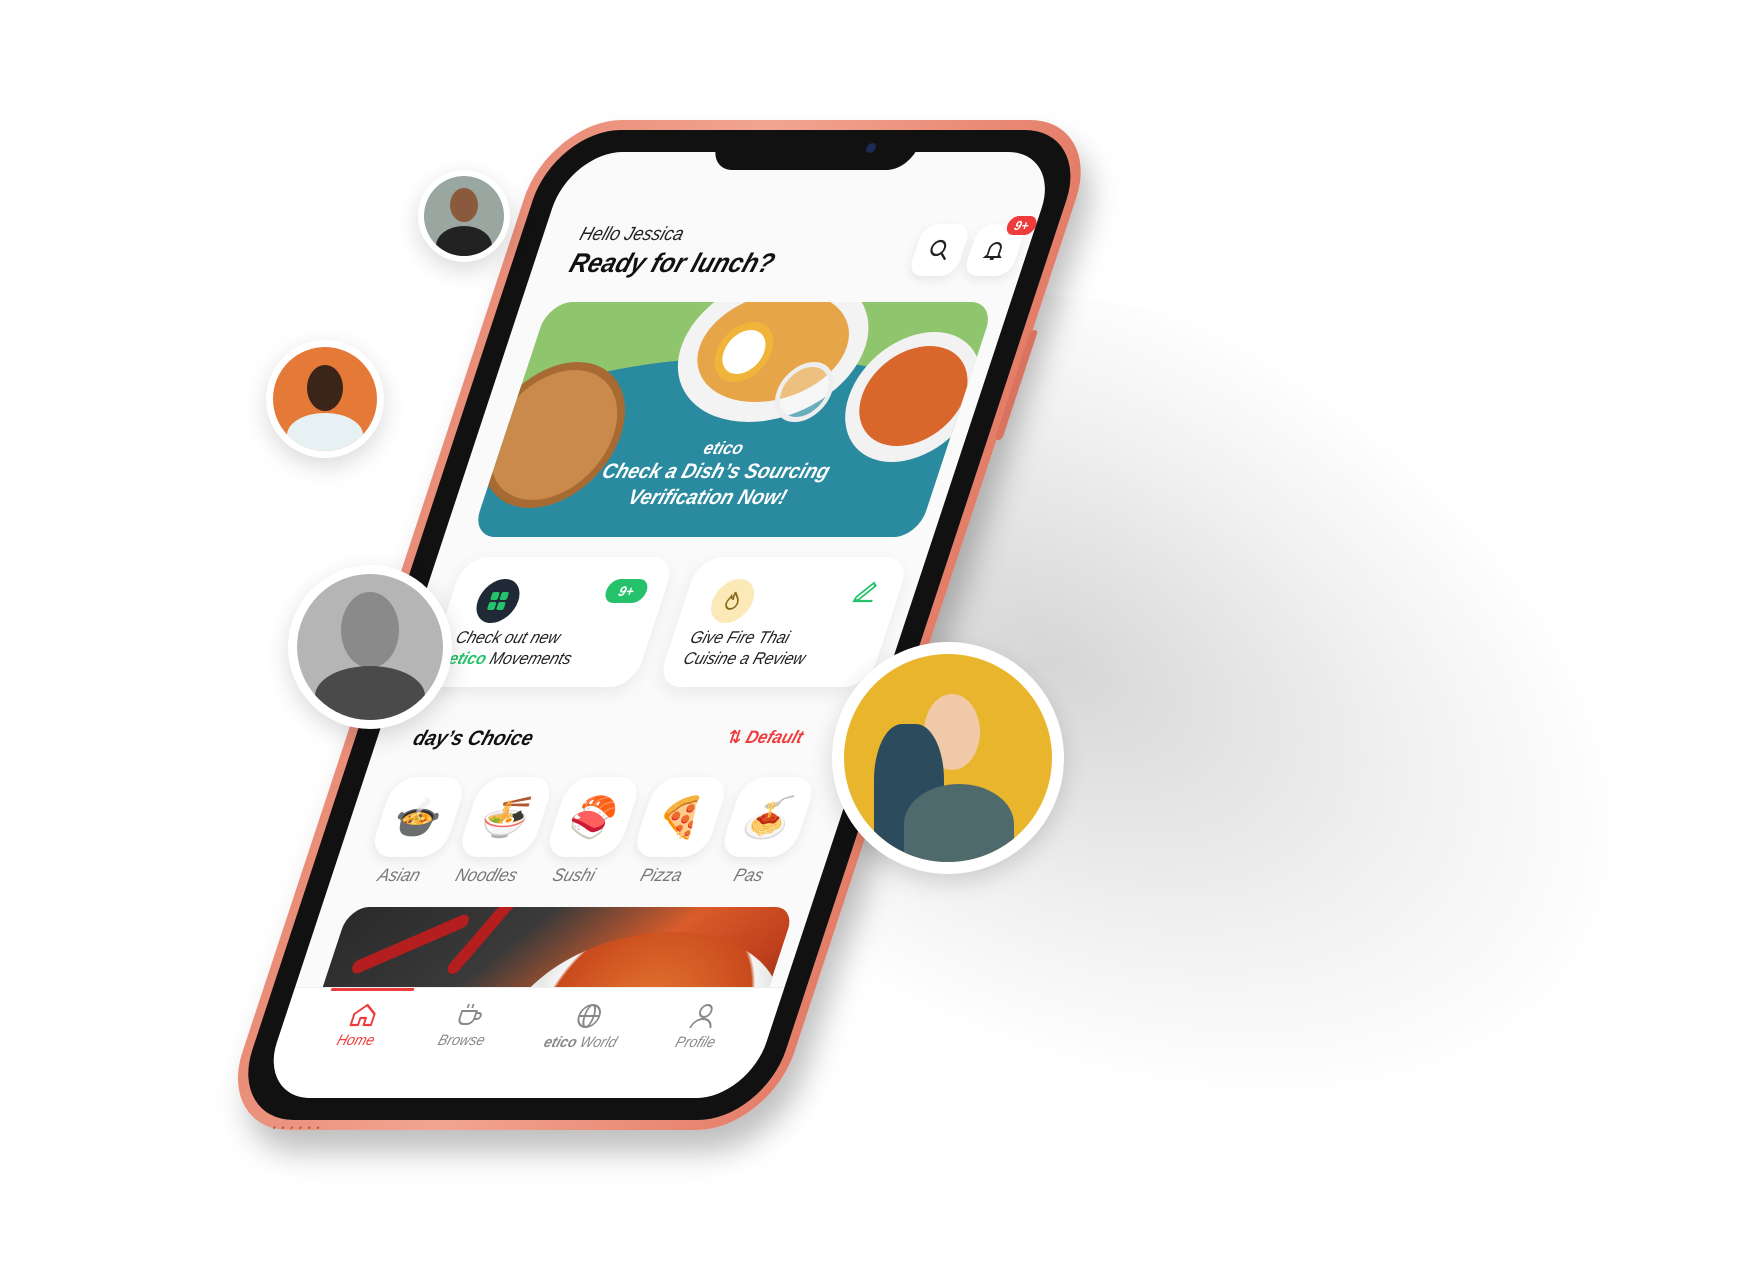  I want to click on tab-etico-world: etico World, so click(586, 1026).